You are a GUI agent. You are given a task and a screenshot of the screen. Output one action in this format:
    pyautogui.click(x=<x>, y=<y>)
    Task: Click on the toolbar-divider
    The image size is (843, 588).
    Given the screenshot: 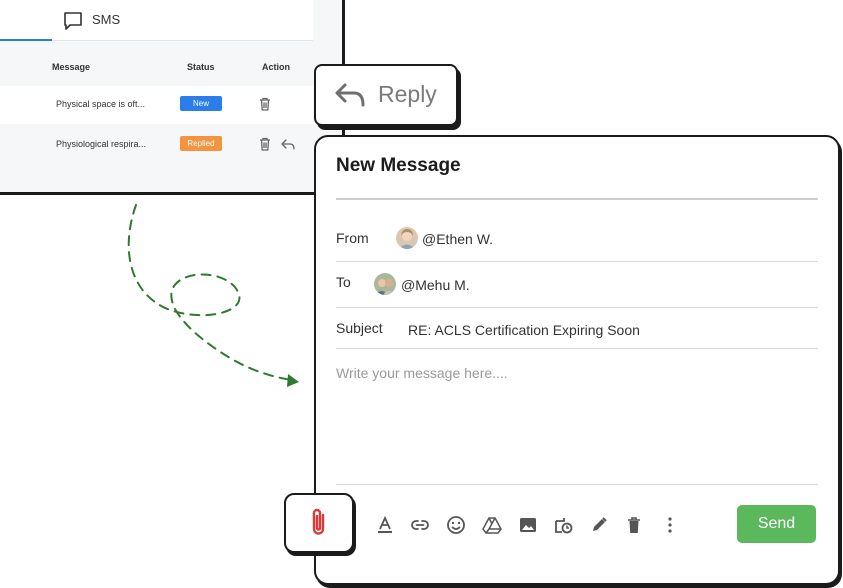 What is the action you would take?
    pyautogui.click(x=577, y=484)
    